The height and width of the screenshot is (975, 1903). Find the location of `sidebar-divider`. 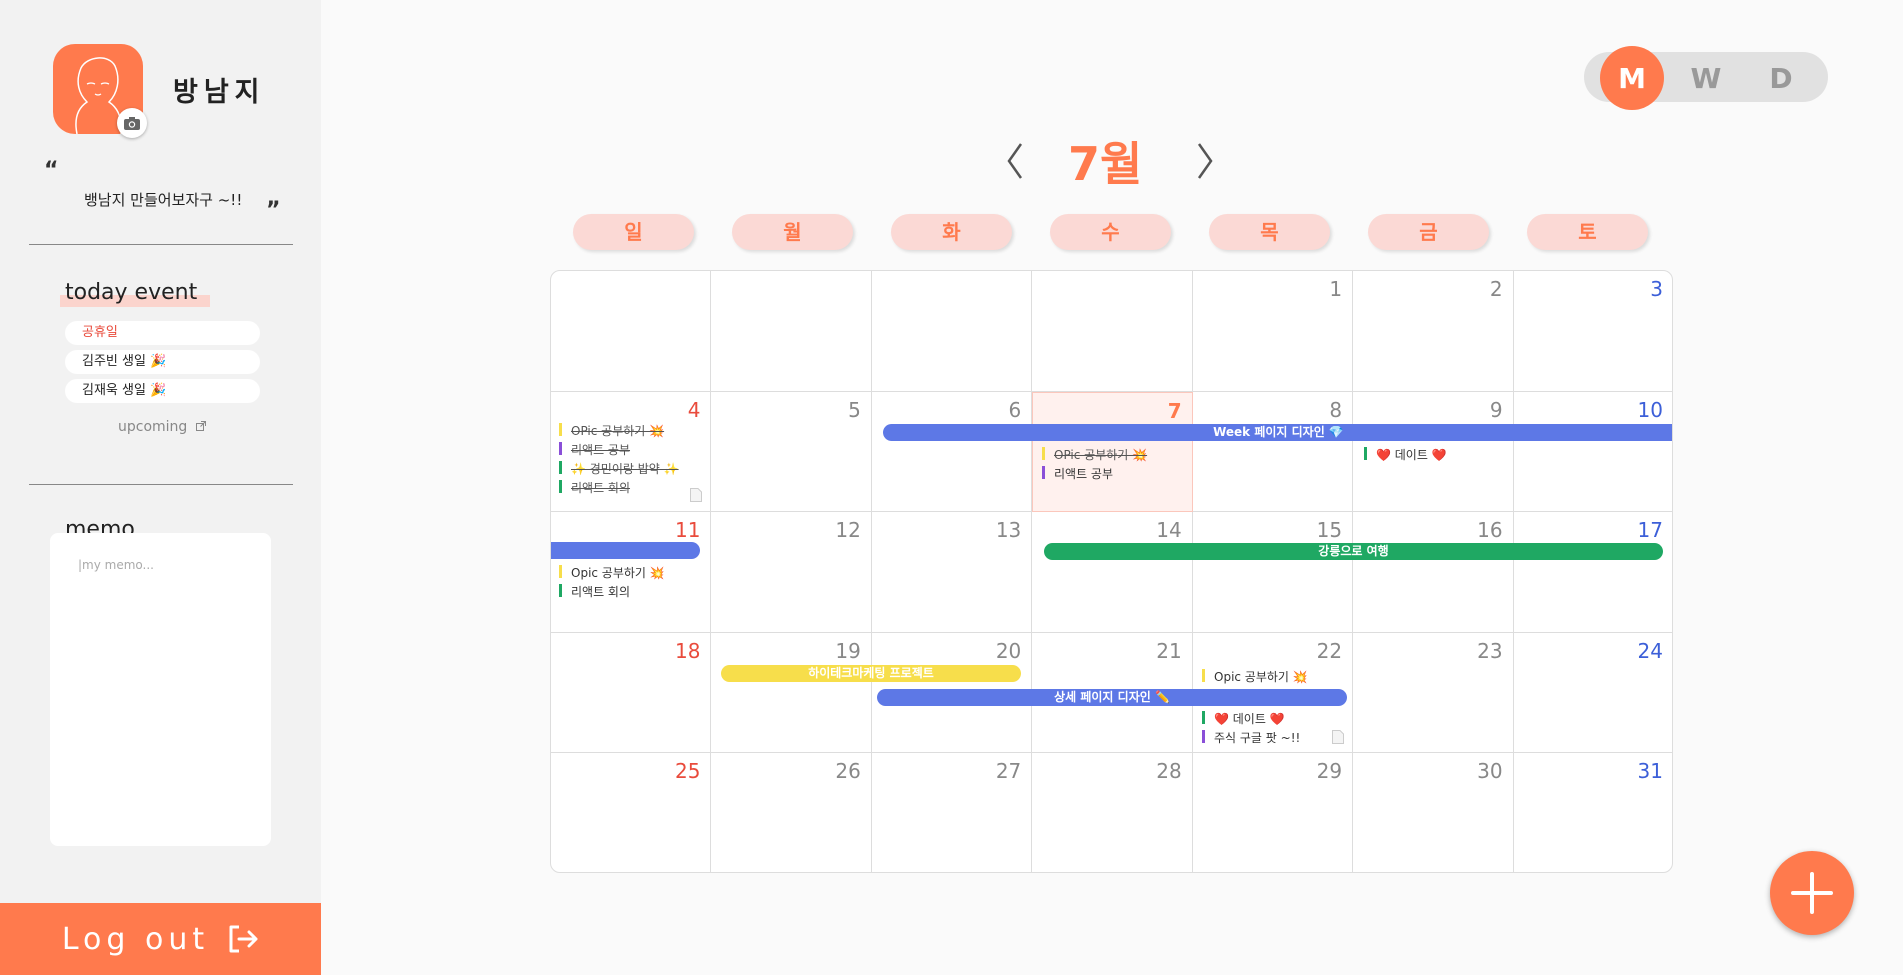

sidebar-divider is located at coordinates (161, 484).